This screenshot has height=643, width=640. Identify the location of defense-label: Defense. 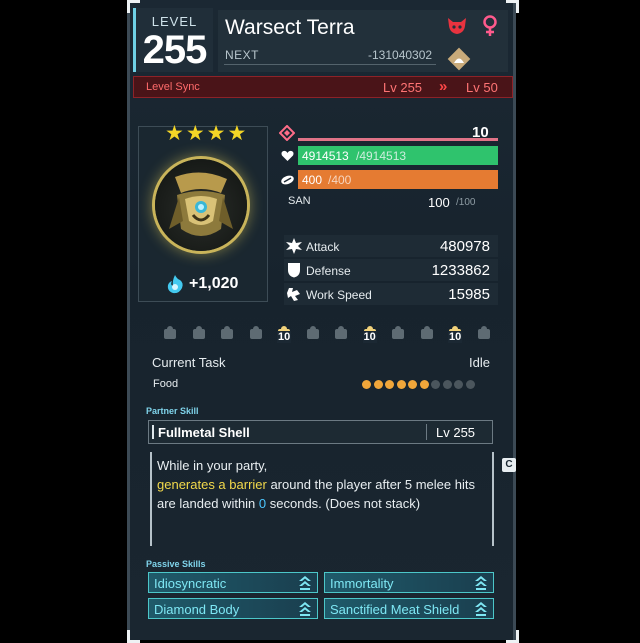
(328, 271).